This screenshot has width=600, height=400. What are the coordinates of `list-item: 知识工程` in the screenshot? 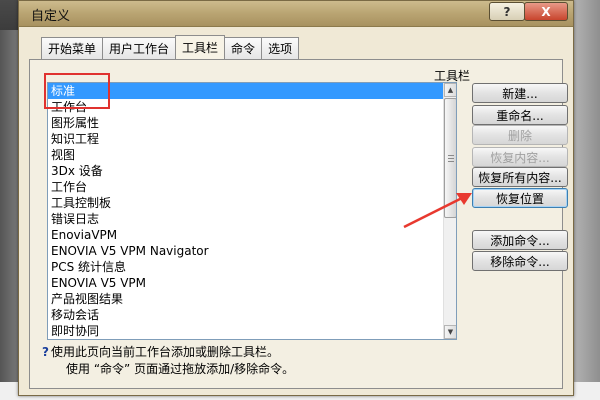 It's located at (245, 139).